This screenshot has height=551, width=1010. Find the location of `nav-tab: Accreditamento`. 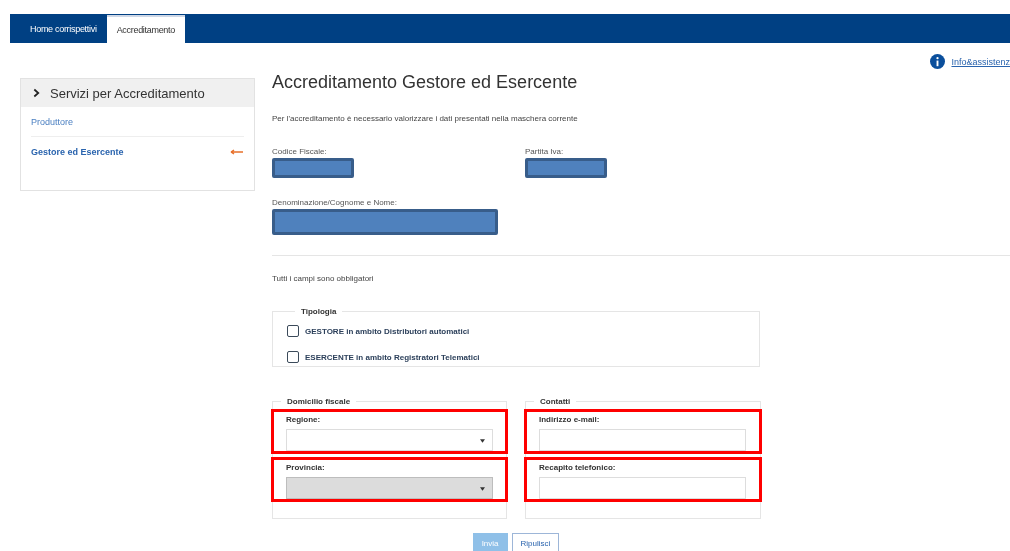

nav-tab: Accreditamento is located at coordinates (145, 29).